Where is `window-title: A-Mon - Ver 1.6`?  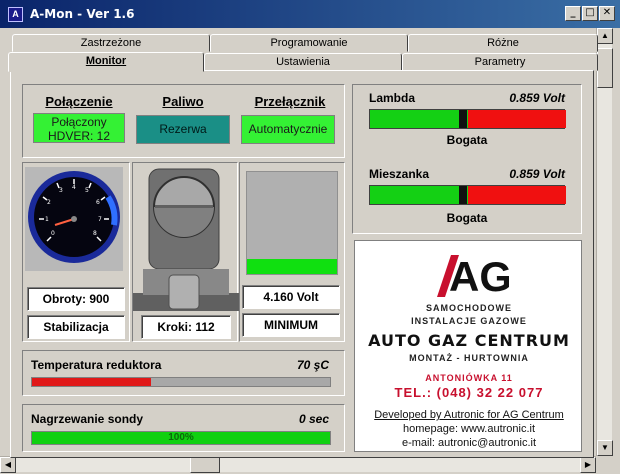
window-title: A-Mon - Ver 1.6 is located at coordinates (82, 14).